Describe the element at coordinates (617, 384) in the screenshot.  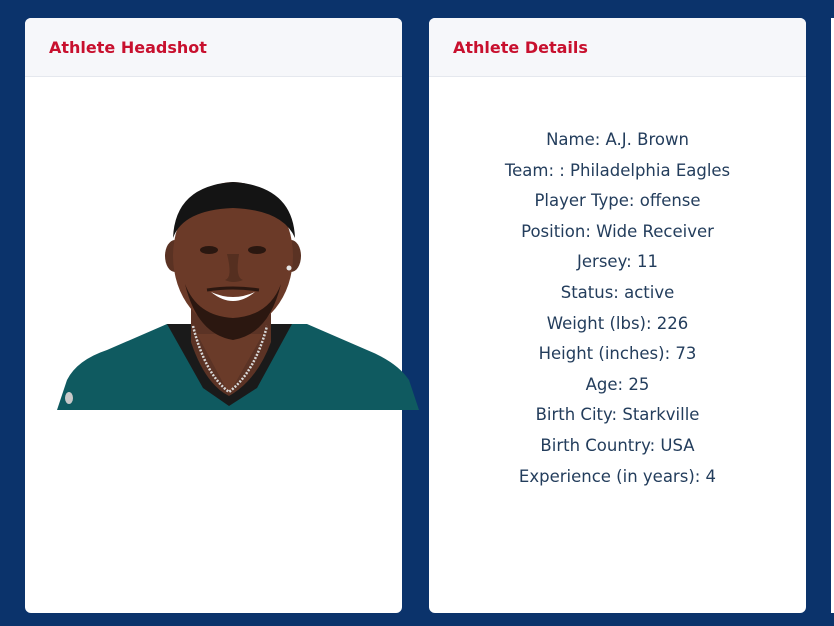
I see `detail-age: Age: 25` at that location.